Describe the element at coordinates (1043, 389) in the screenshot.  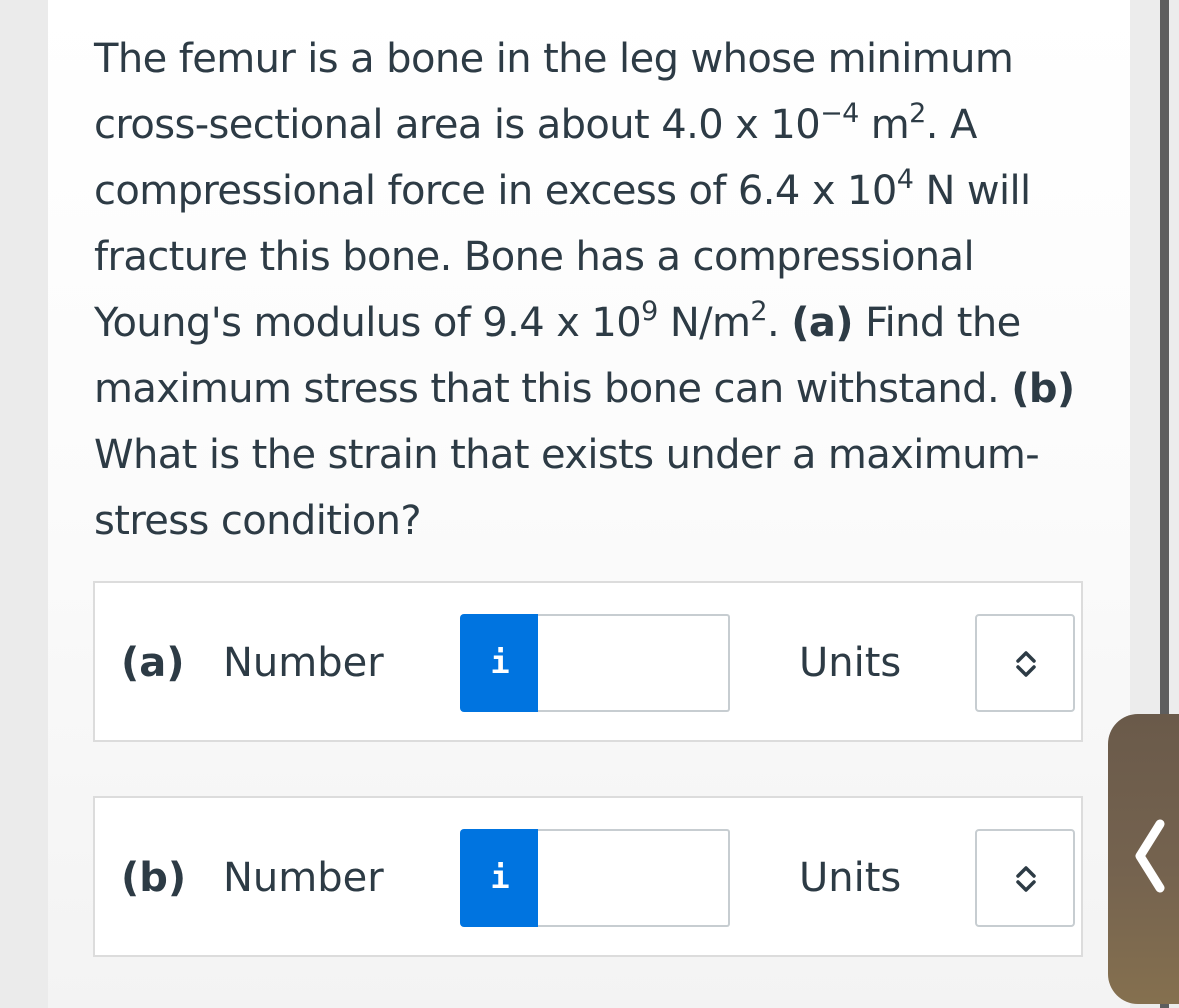
I see `part-b-tag: (b)` at that location.